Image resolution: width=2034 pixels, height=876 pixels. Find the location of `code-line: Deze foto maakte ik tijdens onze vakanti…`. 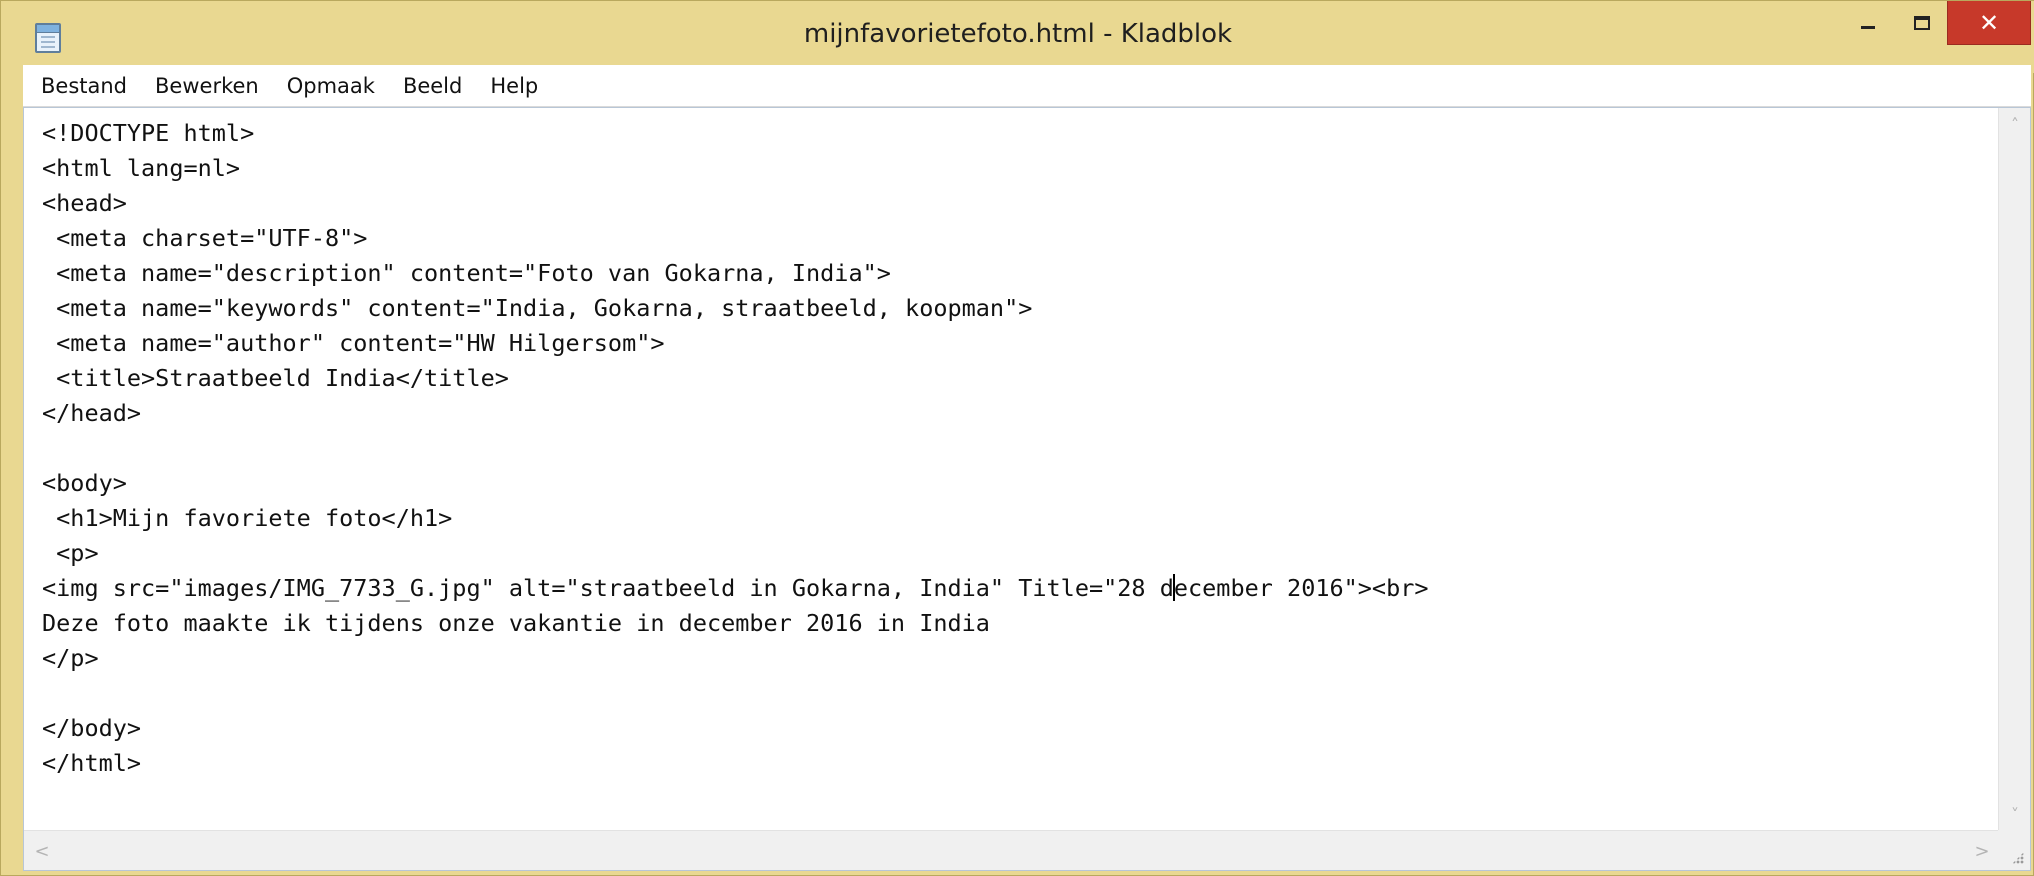

code-line: Deze foto maakte ik tijdens onze vakanti… is located at coordinates (516, 623).